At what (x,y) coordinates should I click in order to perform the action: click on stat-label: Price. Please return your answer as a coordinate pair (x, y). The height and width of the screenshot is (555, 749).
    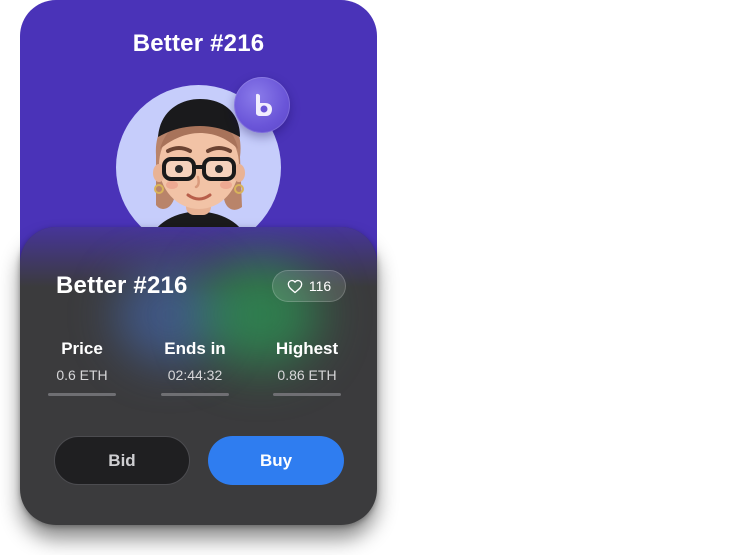
    Looking at the image, I should click on (82, 348).